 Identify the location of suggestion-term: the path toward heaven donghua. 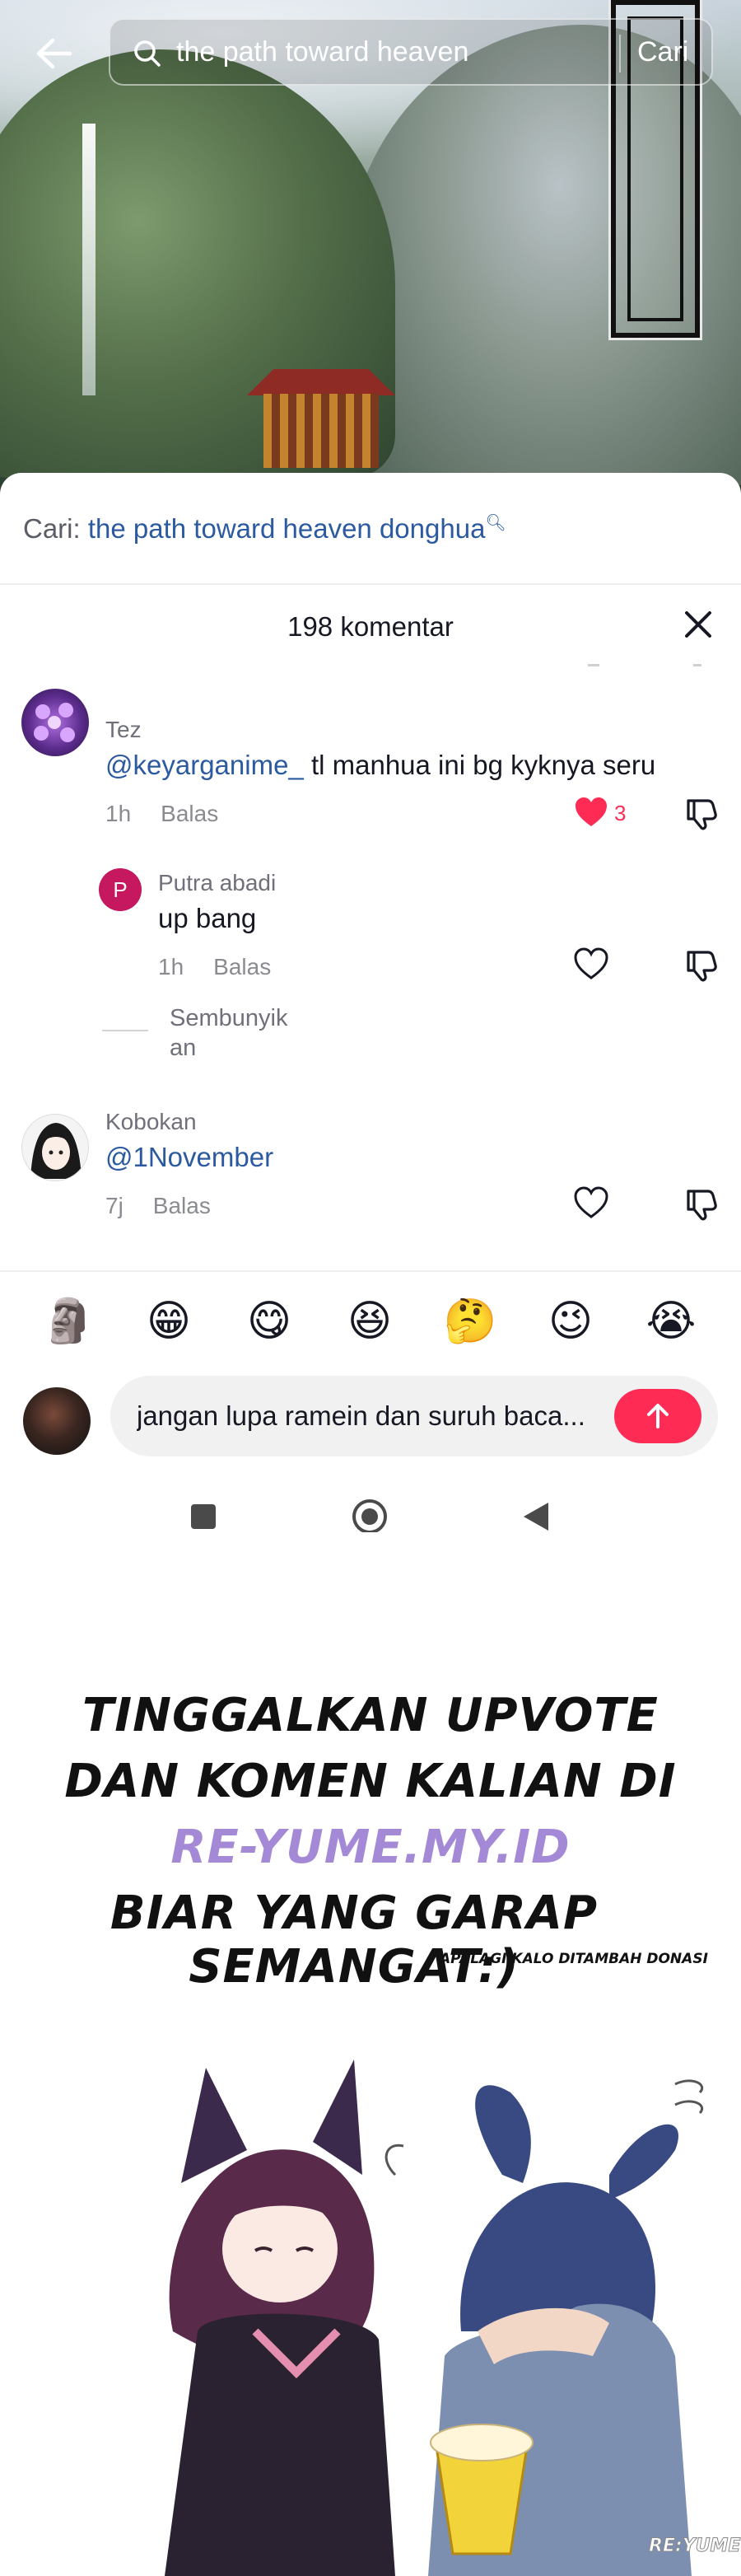
(287, 528).